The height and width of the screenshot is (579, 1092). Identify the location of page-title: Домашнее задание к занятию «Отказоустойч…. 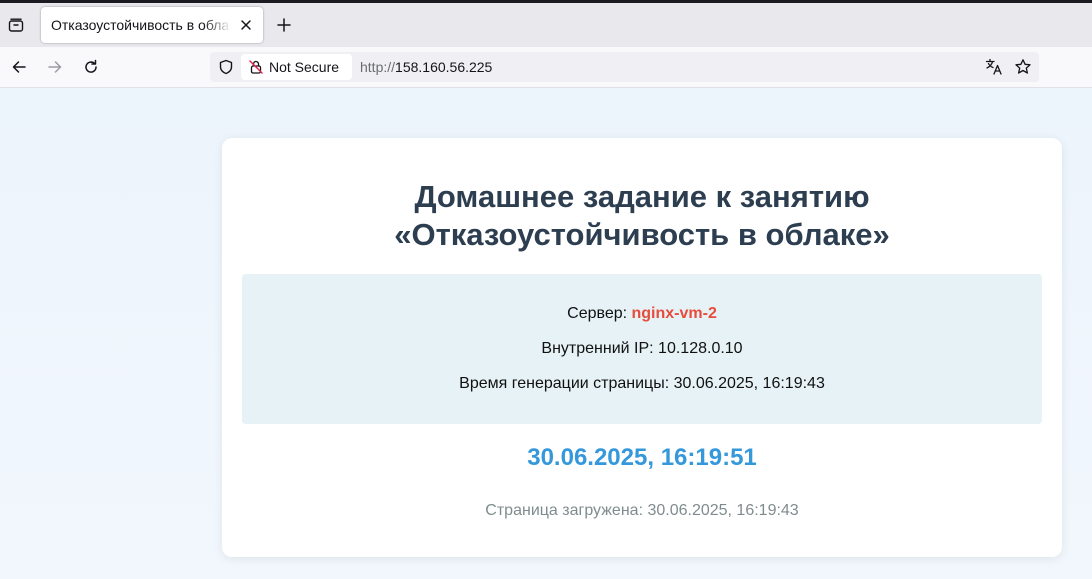
(642, 216).